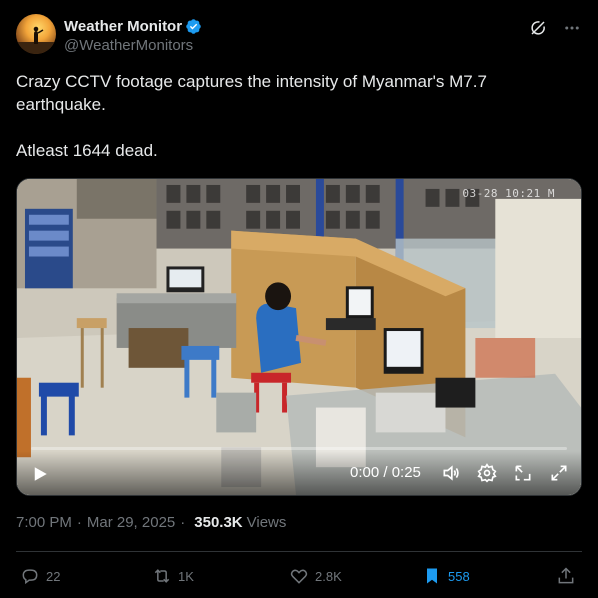 Image resolution: width=598 pixels, height=598 pixels. I want to click on post-header: Weather Monitor @WeatherMonitors, so click(299, 36).